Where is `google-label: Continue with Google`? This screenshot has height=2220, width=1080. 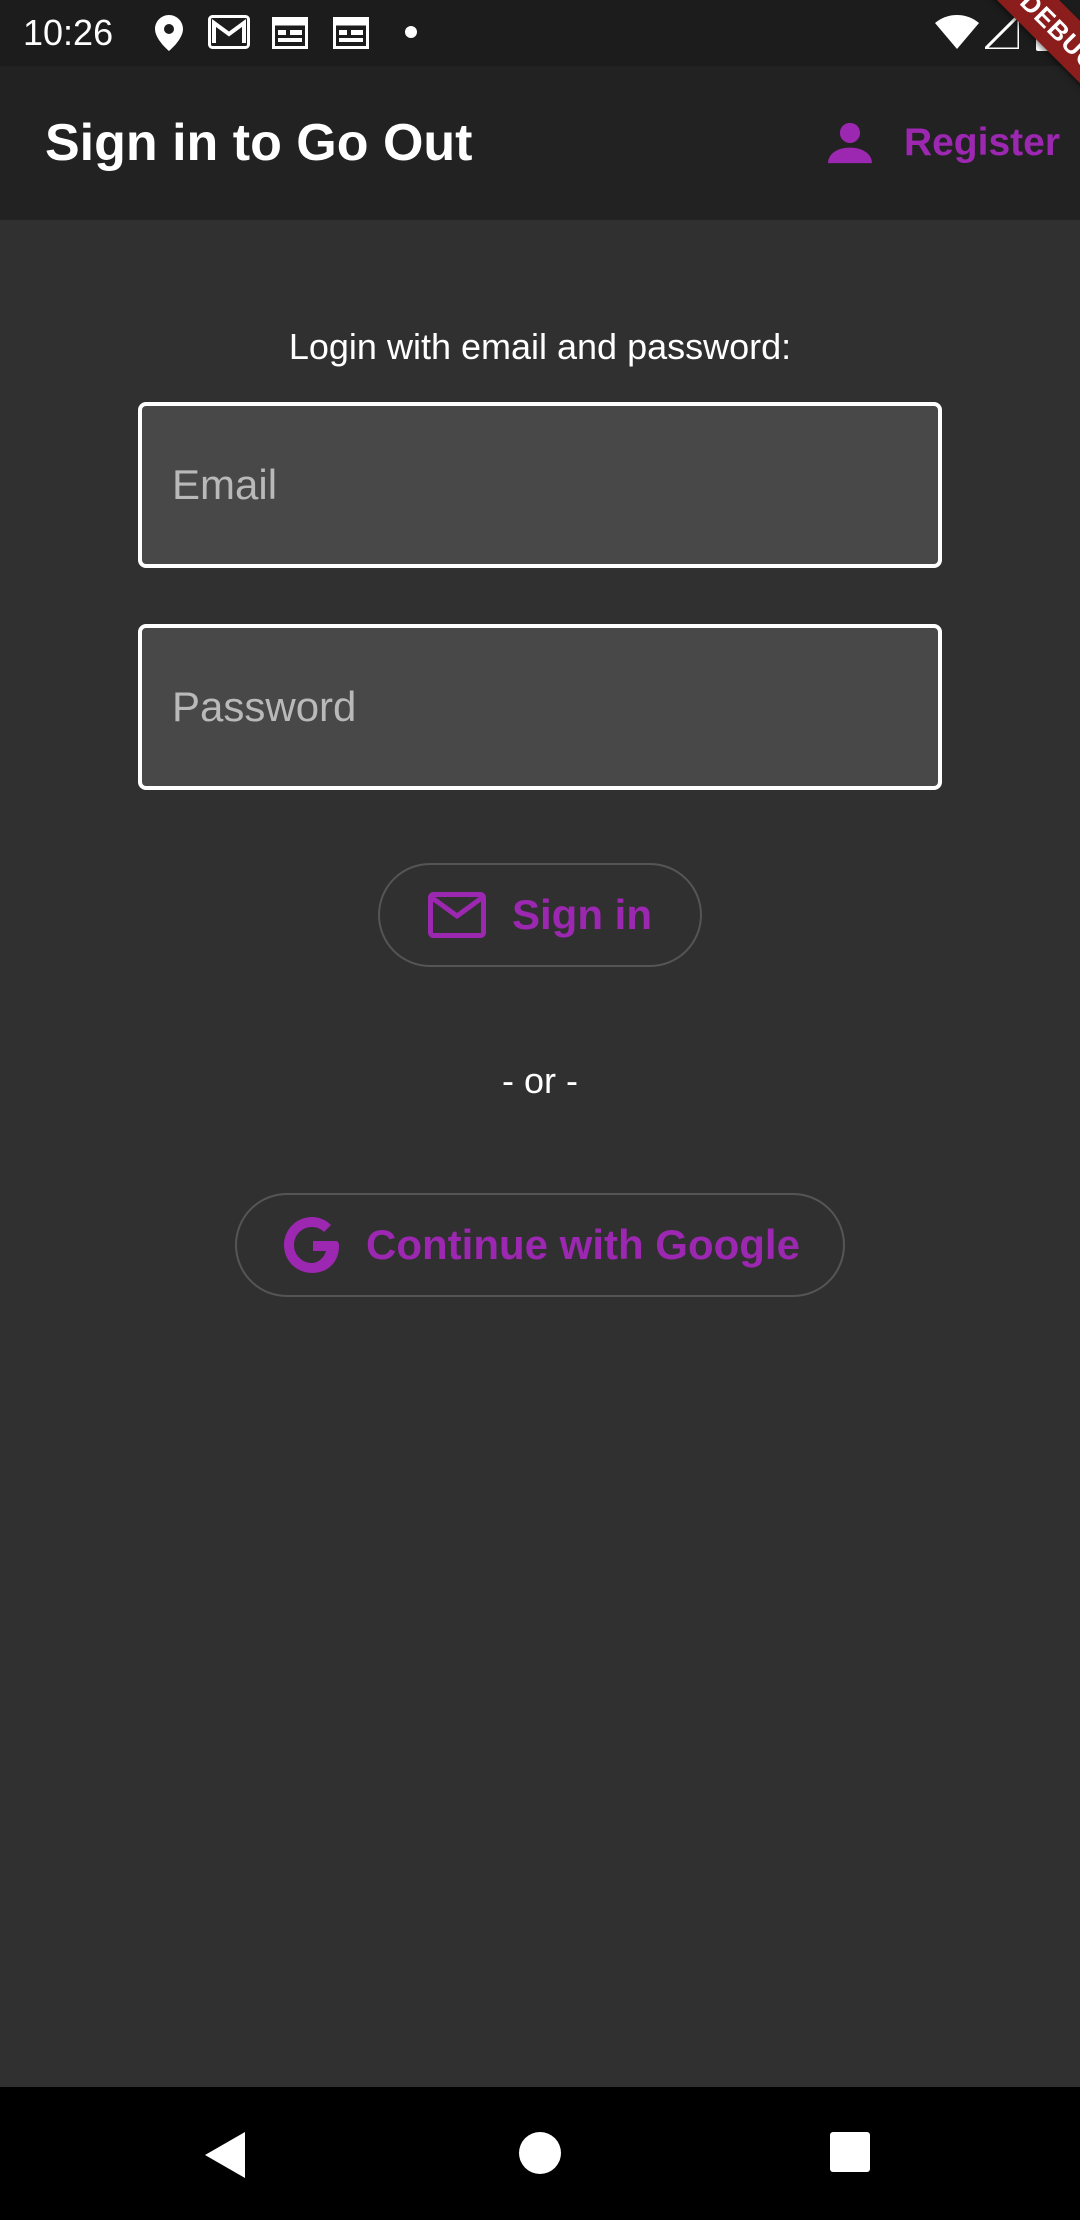 google-label: Continue with Google is located at coordinates (583, 1244).